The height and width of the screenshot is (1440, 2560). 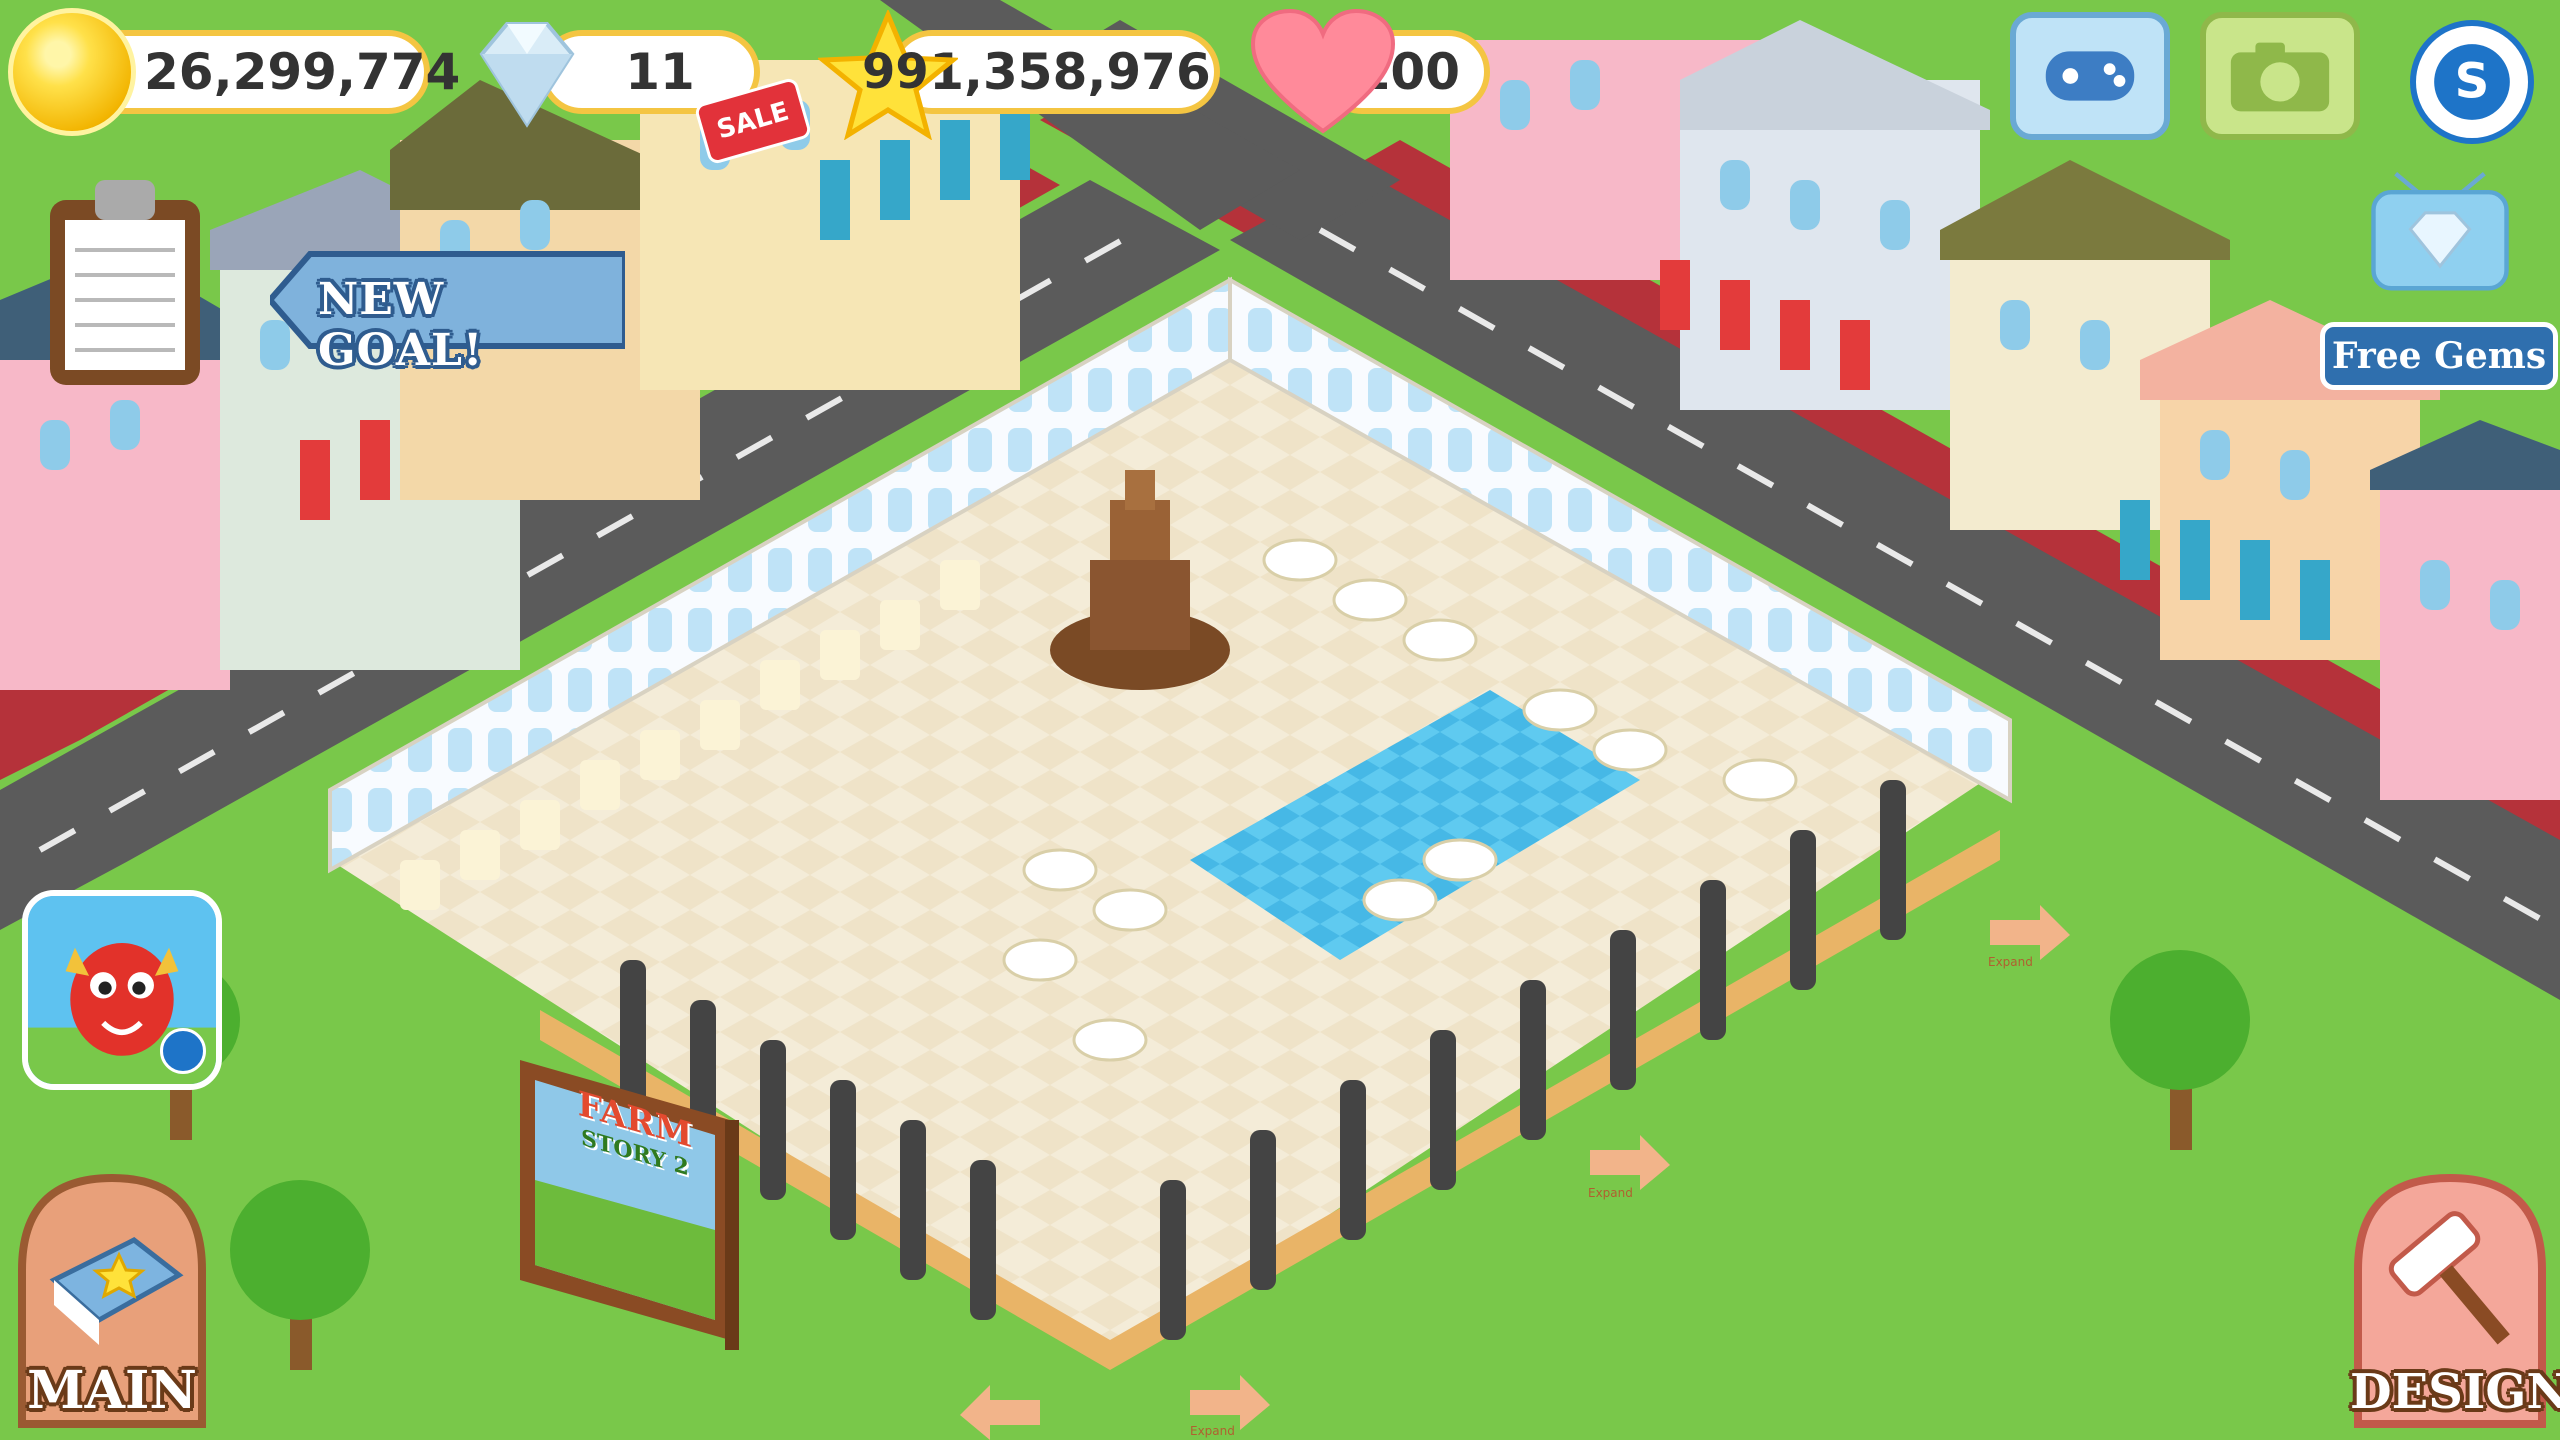 I want to click on dragon-promo-button, so click(x=122, y=990).